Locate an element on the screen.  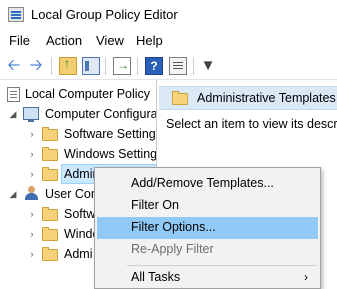
tree-label: Software Settings is located at coordinates (110, 134).